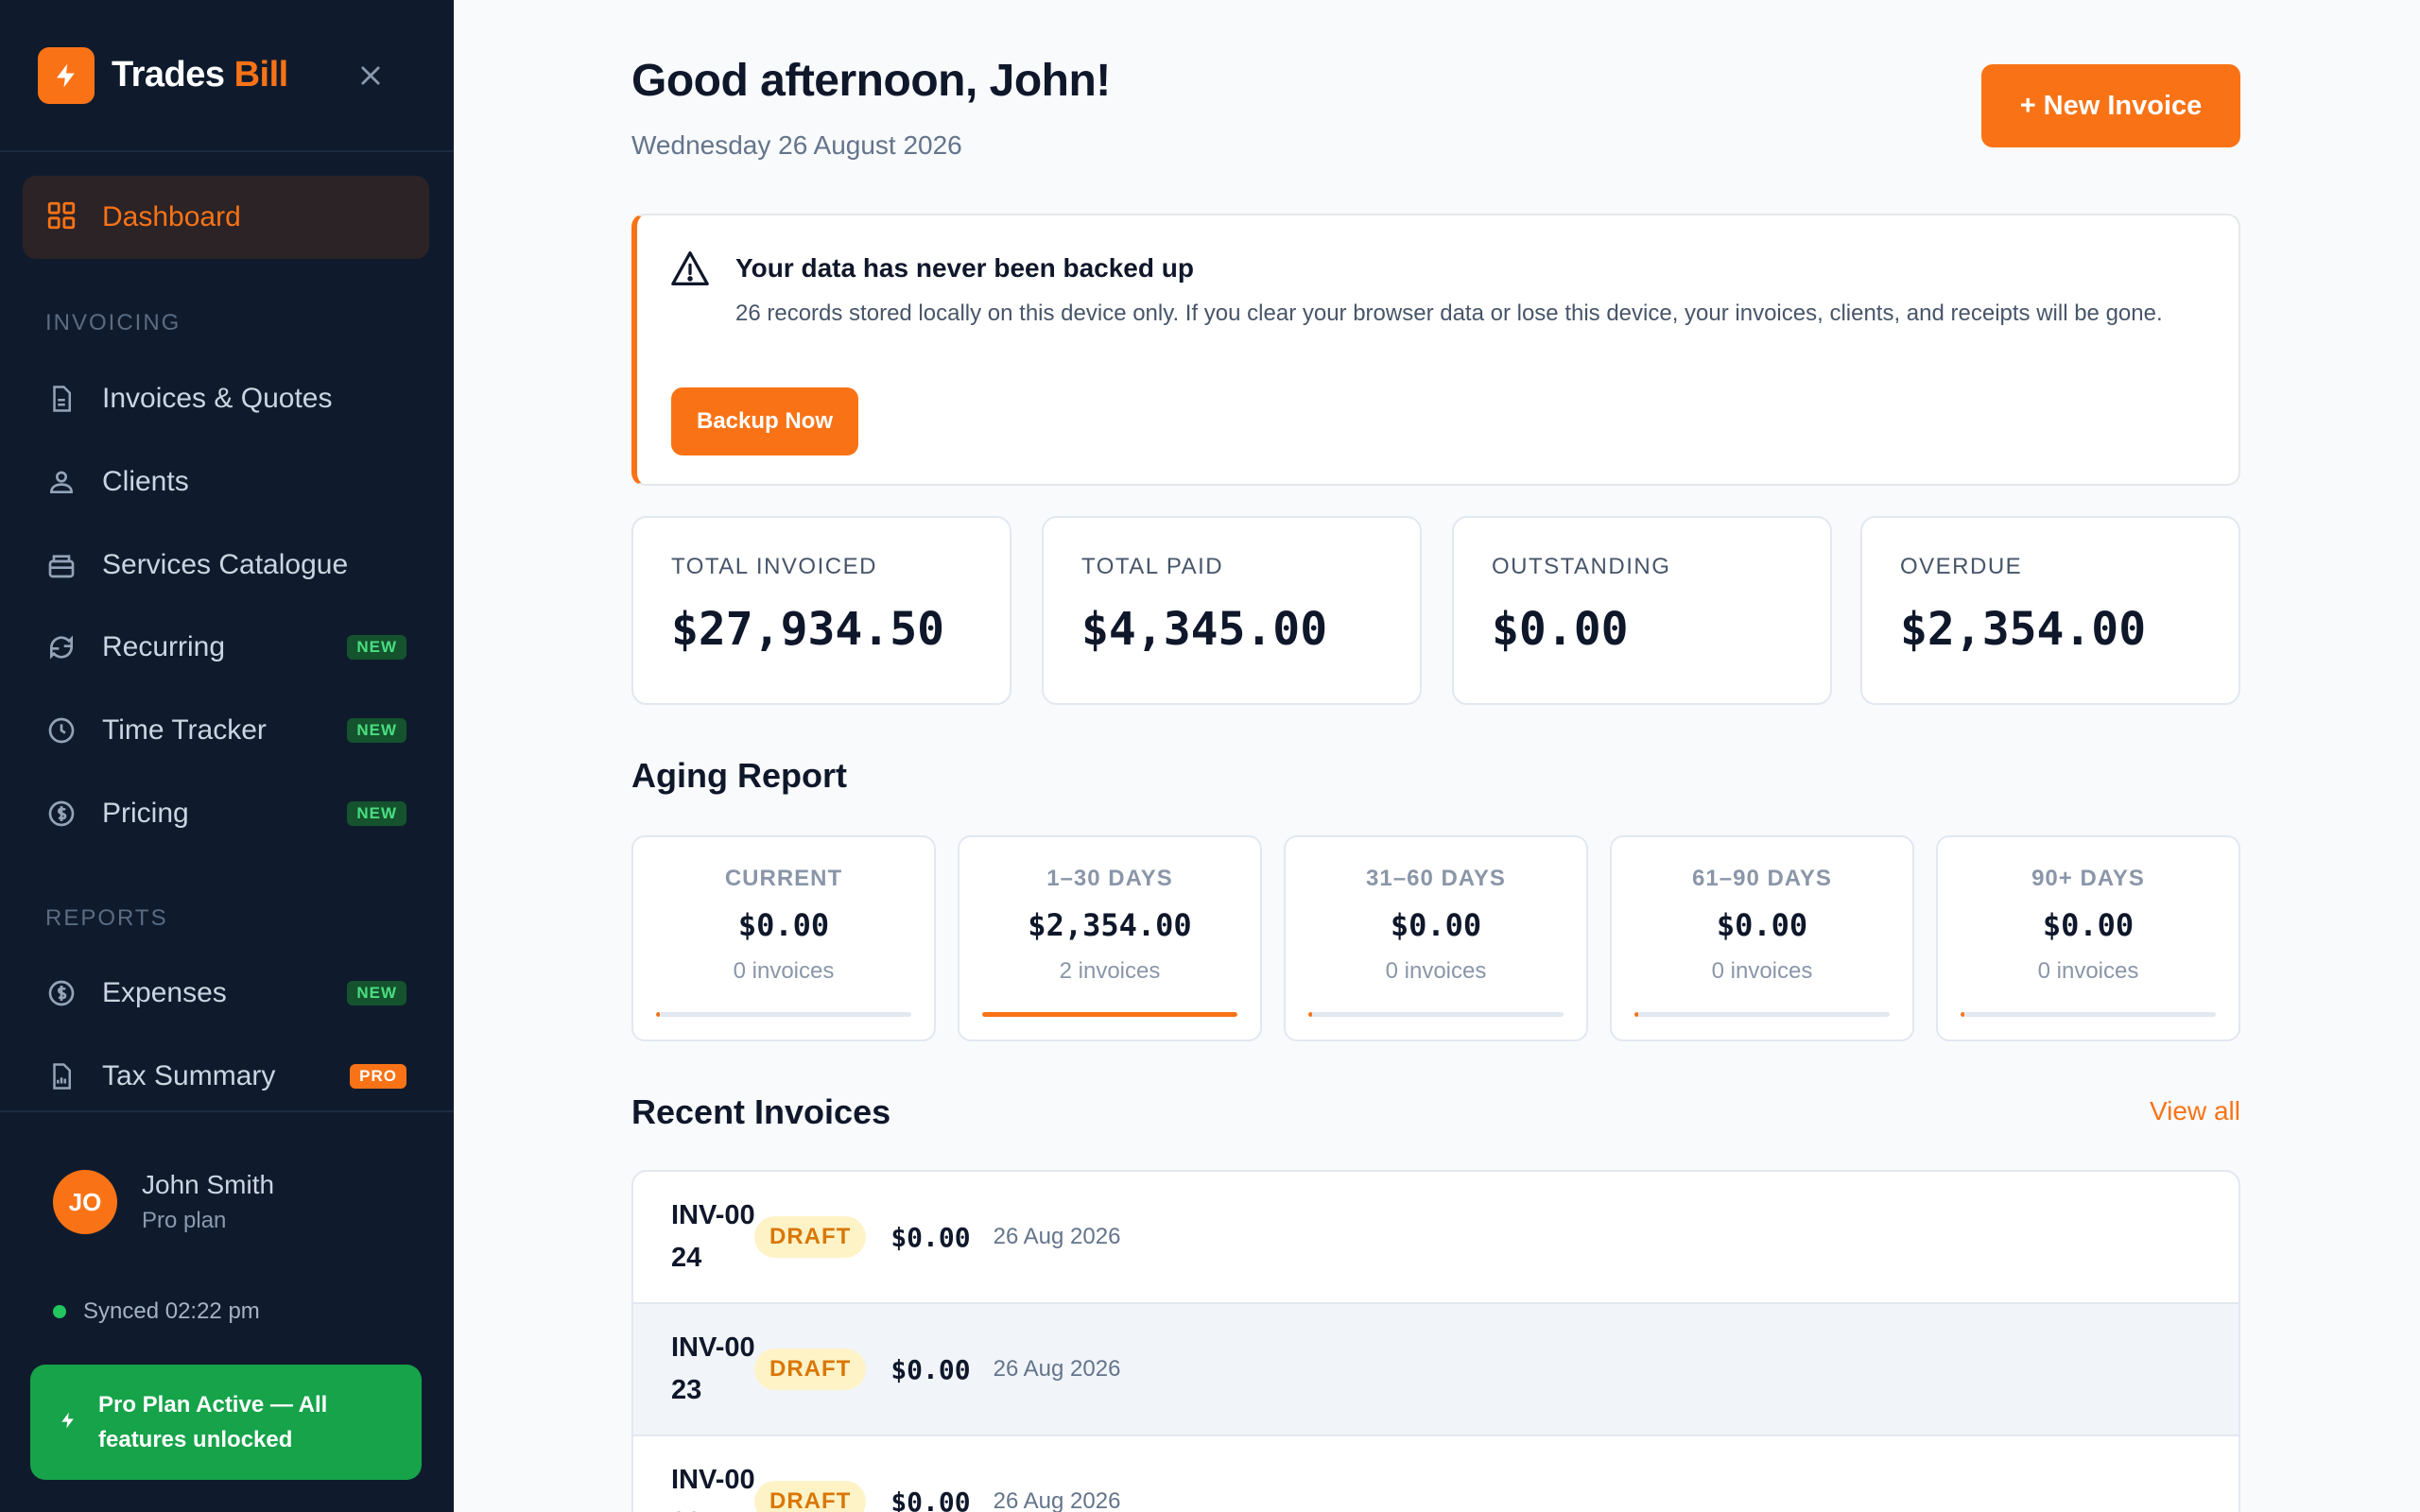 This screenshot has height=1512, width=2420. I want to click on aging-label: CURRENT, so click(783, 878).